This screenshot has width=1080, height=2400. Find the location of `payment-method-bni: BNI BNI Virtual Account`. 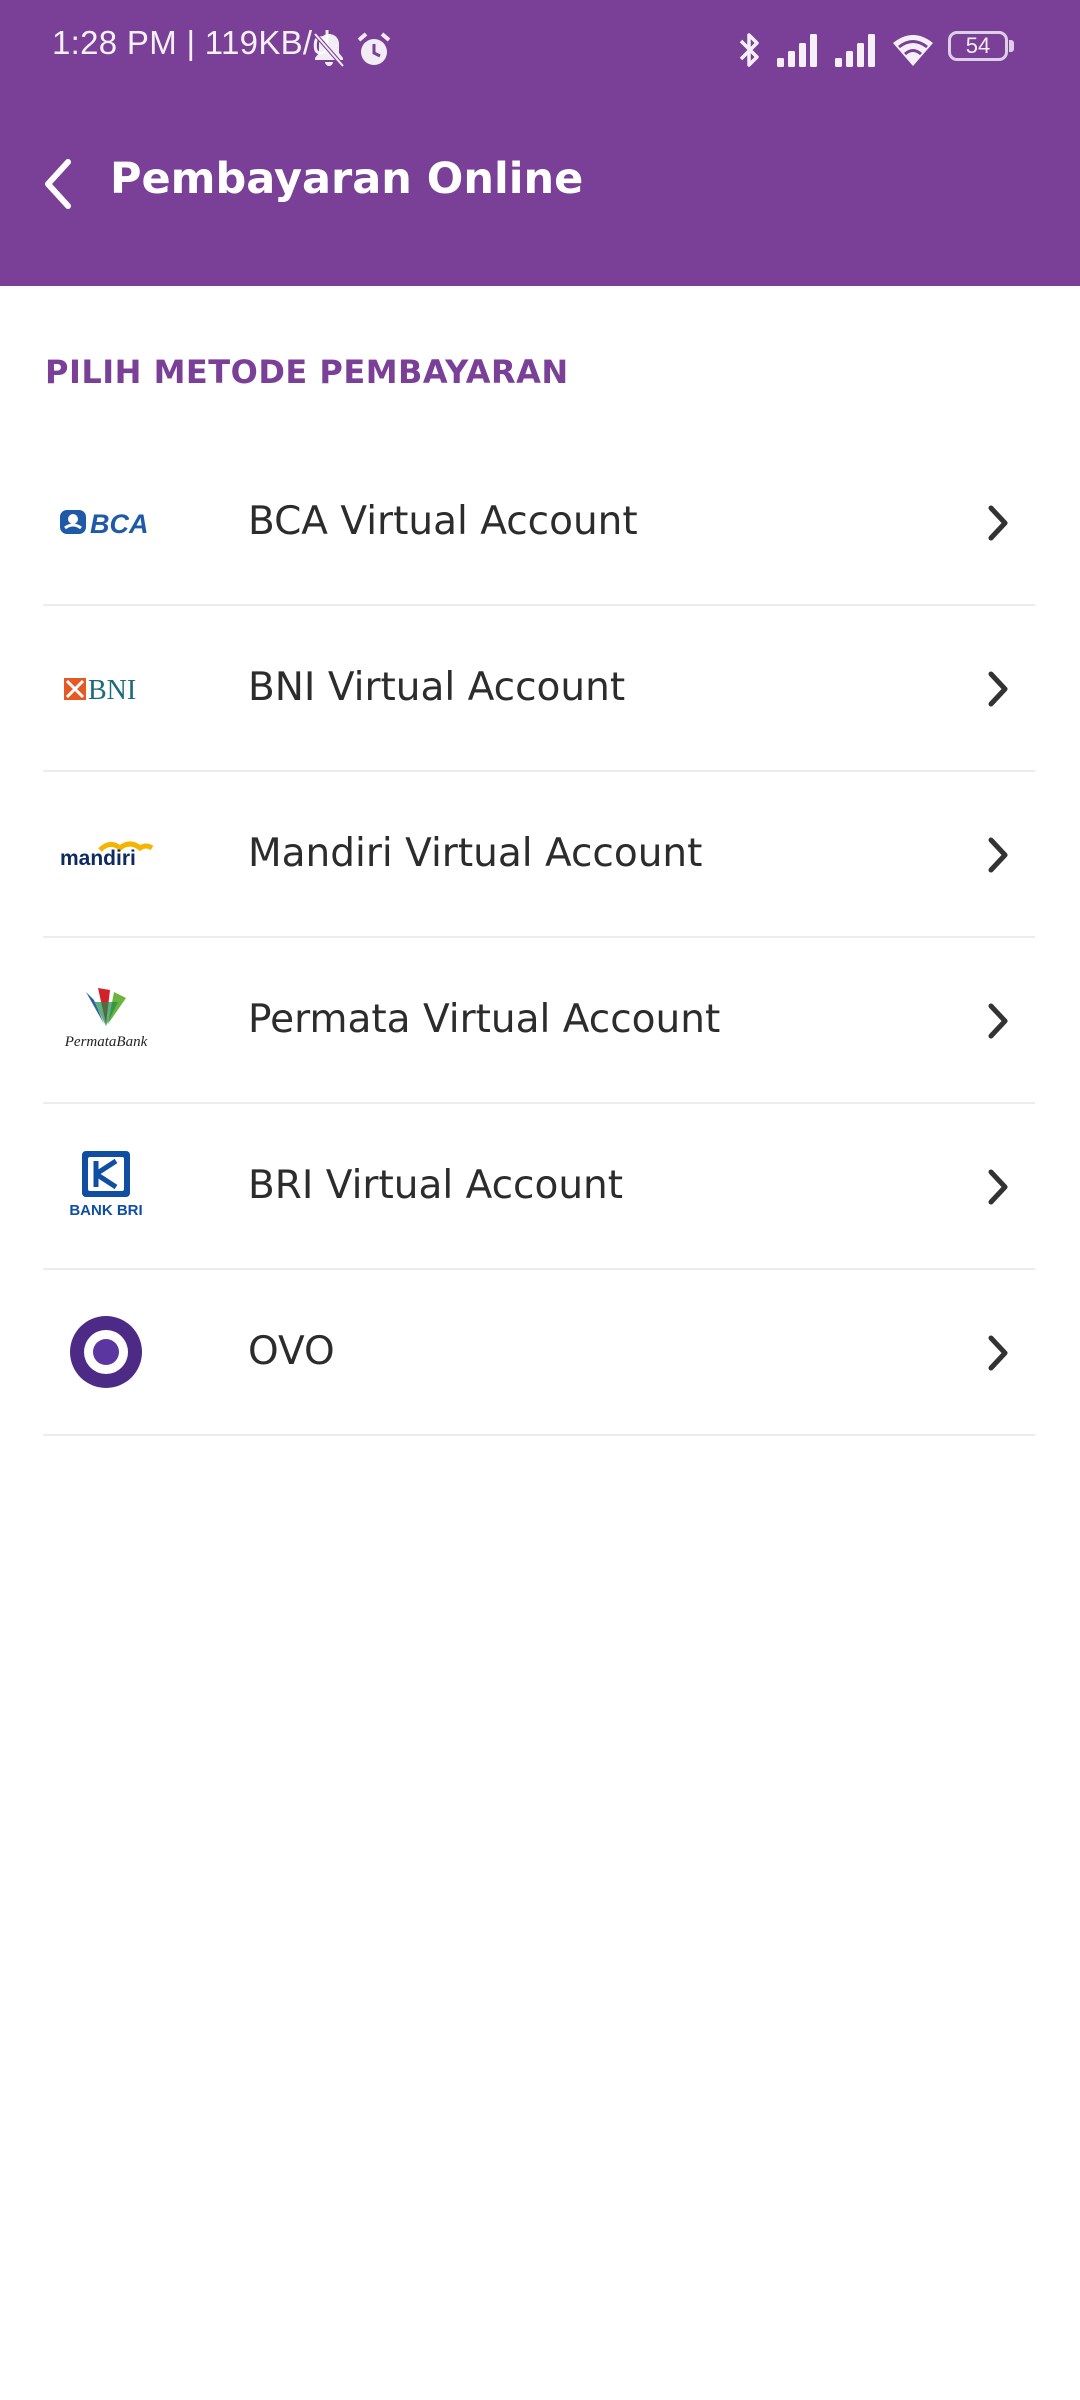

payment-method-bni: BNI BNI Virtual Account is located at coordinates (539, 689).